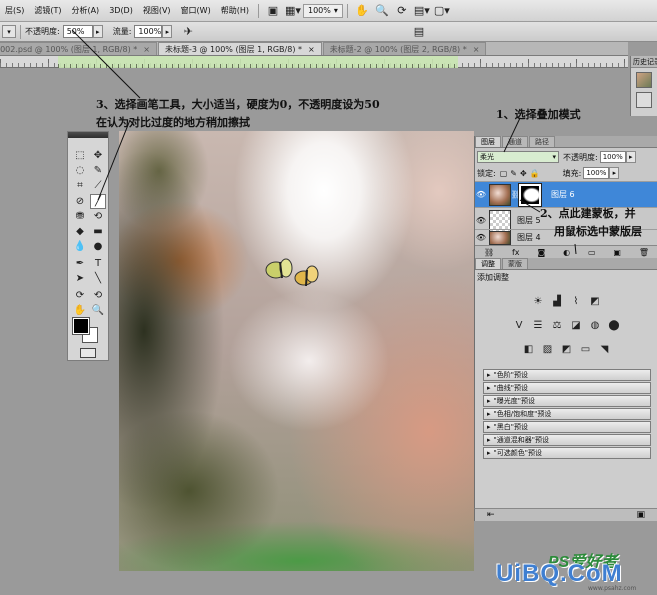  Describe the element at coordinates (516, 252) in the screenshot. I see `layer-style-icon: fx` at that location.